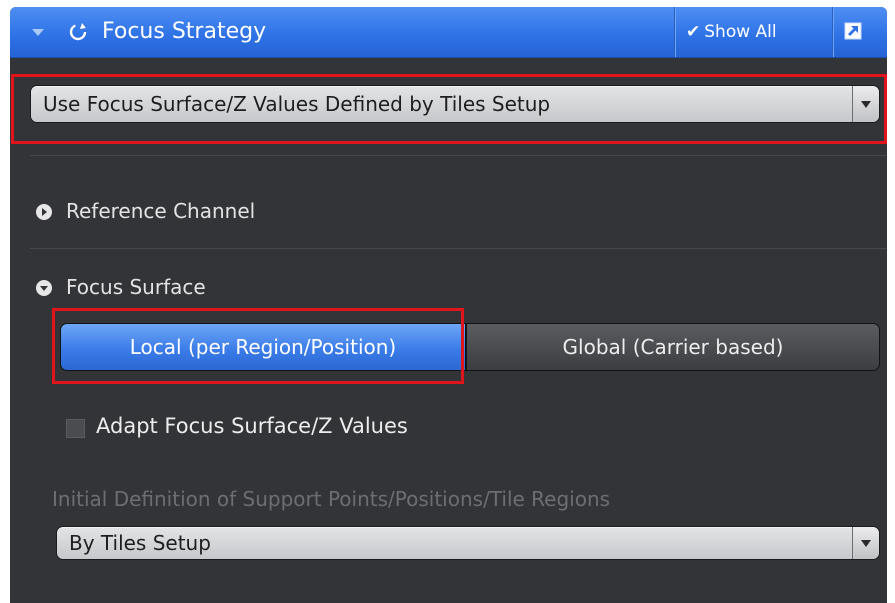 This screenshot has height=603, width=895. I want to click on expand-right-icon, so click(44, 212).